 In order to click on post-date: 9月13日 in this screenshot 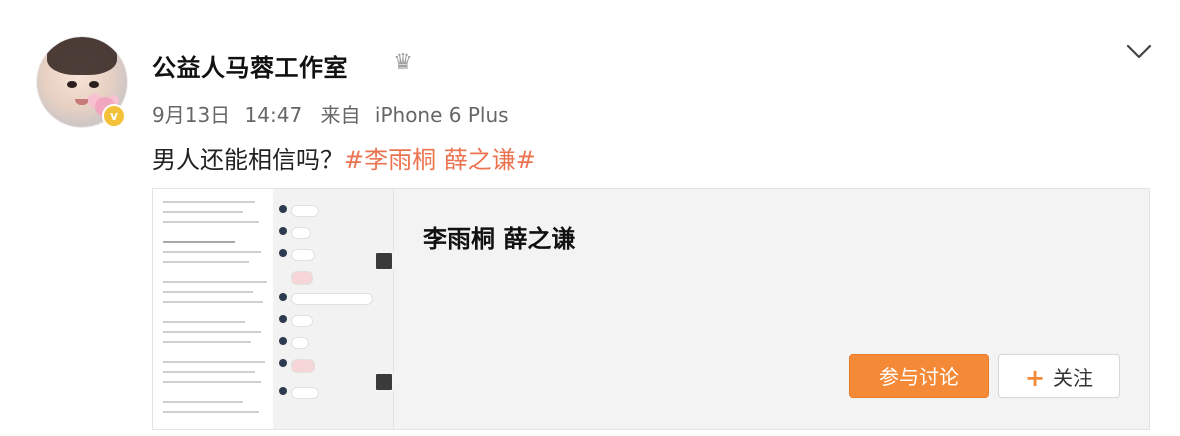, I will do `click(191, 115)`.